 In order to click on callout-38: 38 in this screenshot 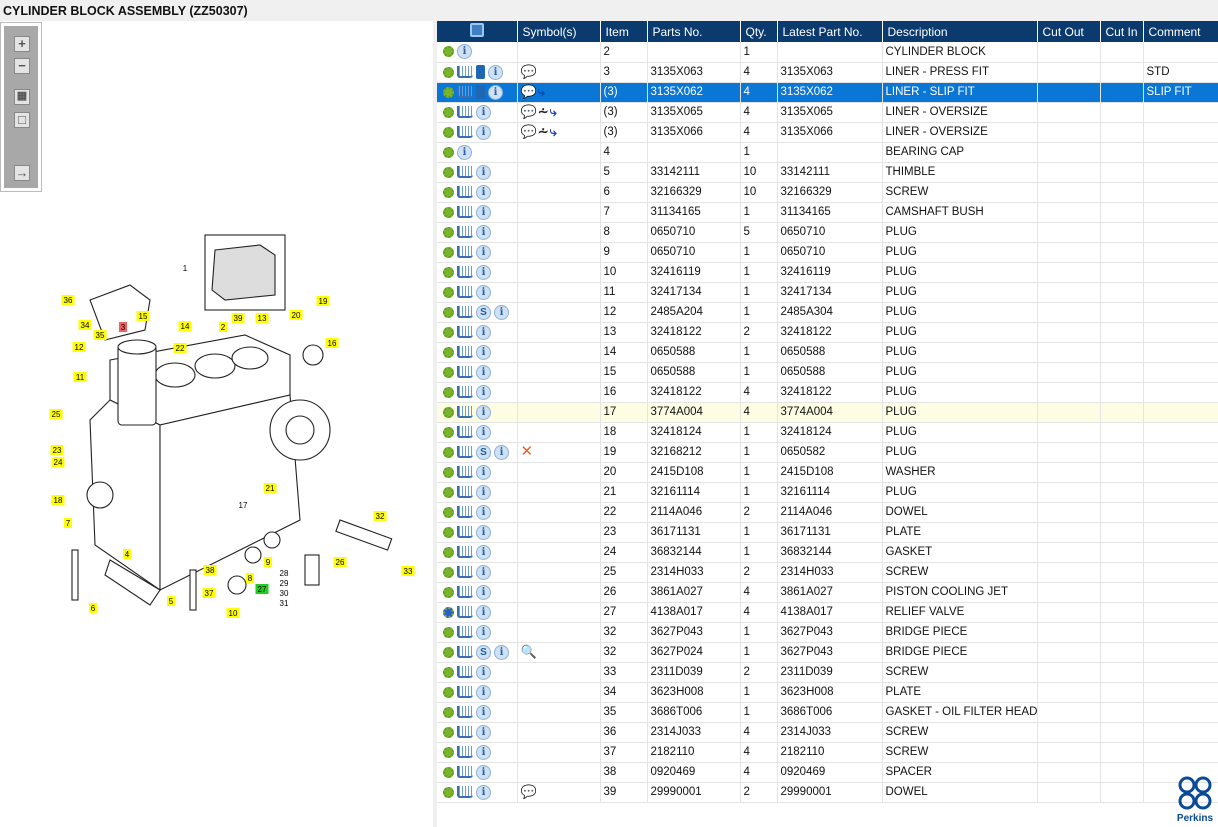, I will do `click(210, 570)`.